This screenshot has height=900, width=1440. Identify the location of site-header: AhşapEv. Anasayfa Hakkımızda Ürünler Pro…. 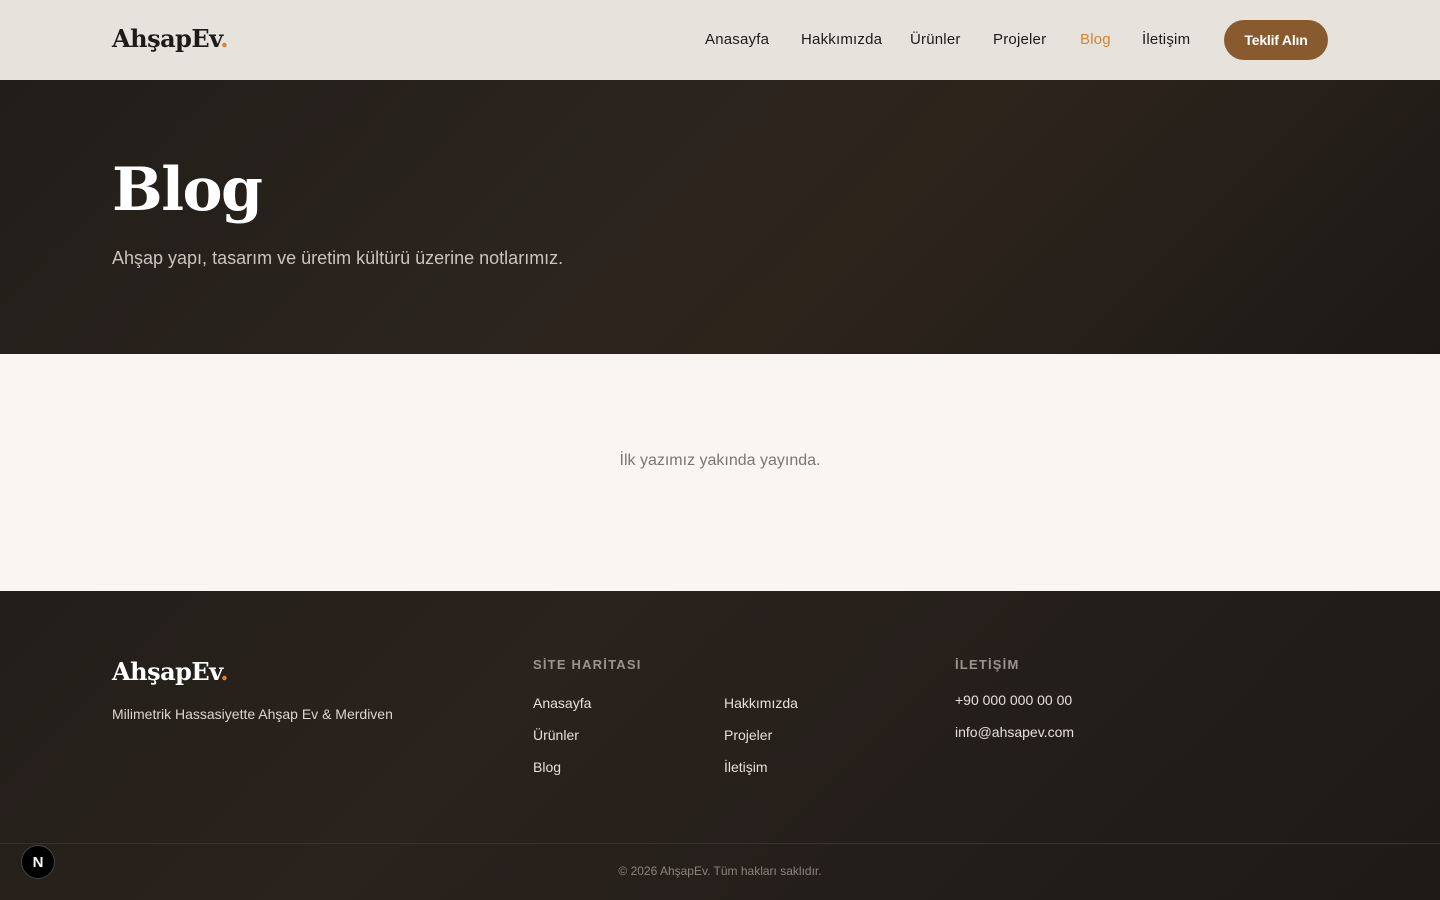
(720, 40).